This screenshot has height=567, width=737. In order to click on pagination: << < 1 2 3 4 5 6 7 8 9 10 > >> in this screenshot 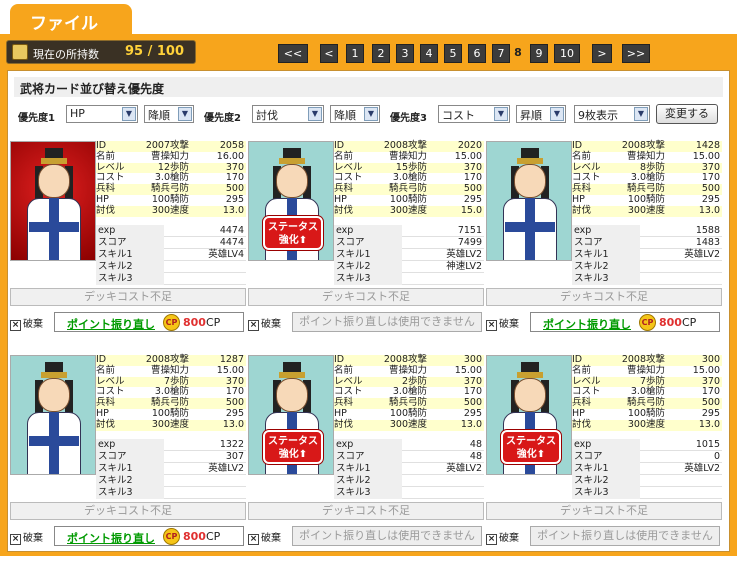, I will do `click(368, 54)`.